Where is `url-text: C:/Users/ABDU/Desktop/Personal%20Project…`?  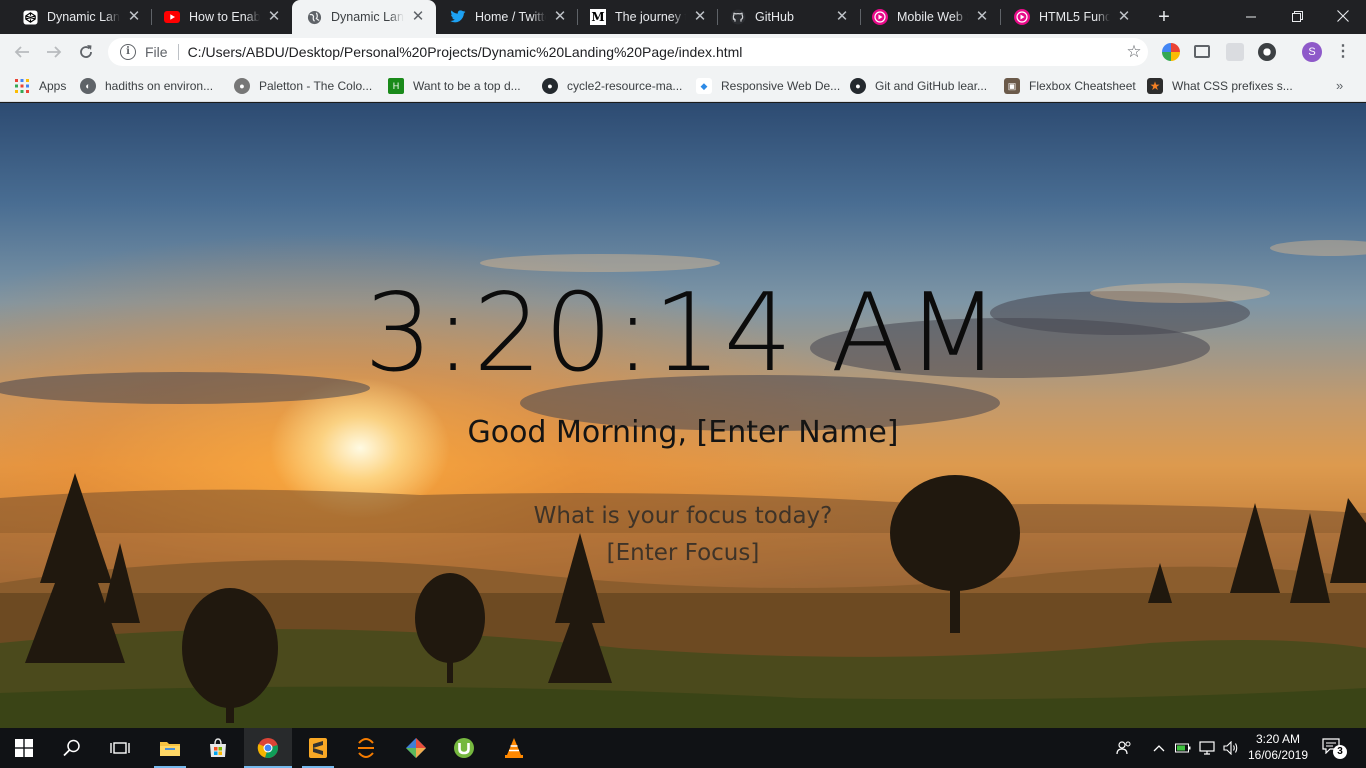
url-text: C:/Users/ABDU/Desktop/Personal%20Project… is located at coordinates (654, 52).